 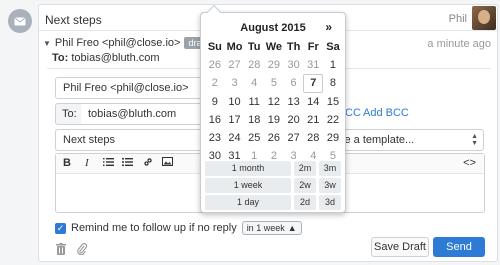 What do you see at coordinates (61, 250) in the screenshot?
I see `trash-icon` at bounding box center [61, 250].